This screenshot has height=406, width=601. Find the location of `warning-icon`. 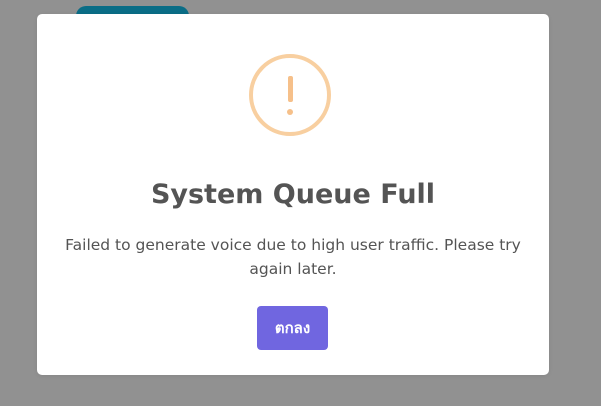

warning-icon is located at coordinates (290, 95).